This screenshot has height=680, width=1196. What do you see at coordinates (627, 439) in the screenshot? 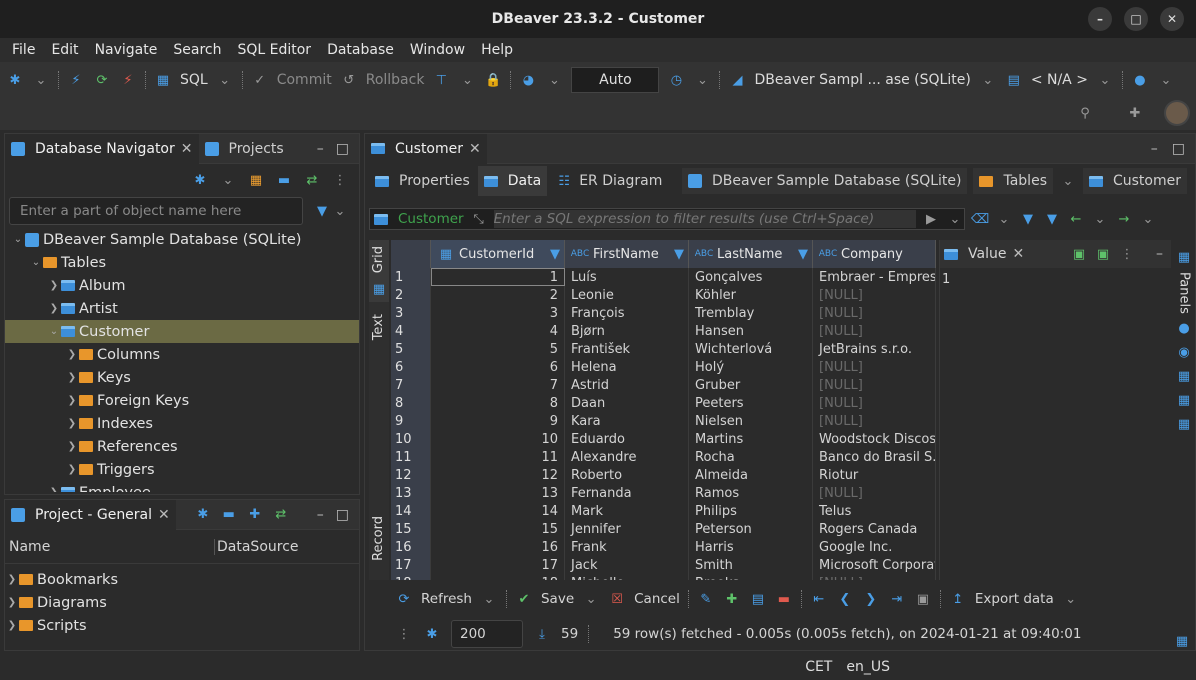
I see `cell-firstname: Eduardo` at bounding box center [627, 439].